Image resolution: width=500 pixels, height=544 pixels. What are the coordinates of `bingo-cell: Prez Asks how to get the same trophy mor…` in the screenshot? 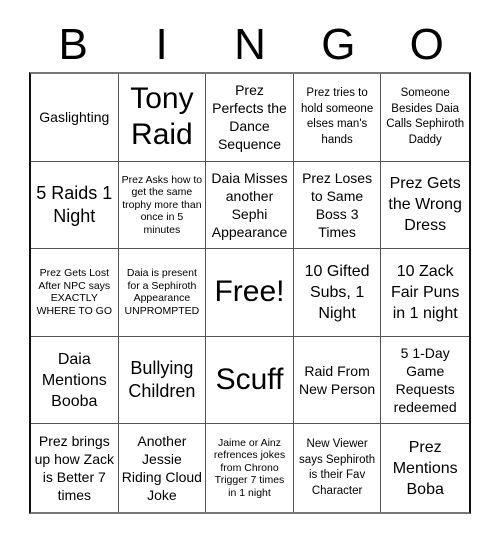 It's located at (162, 205).